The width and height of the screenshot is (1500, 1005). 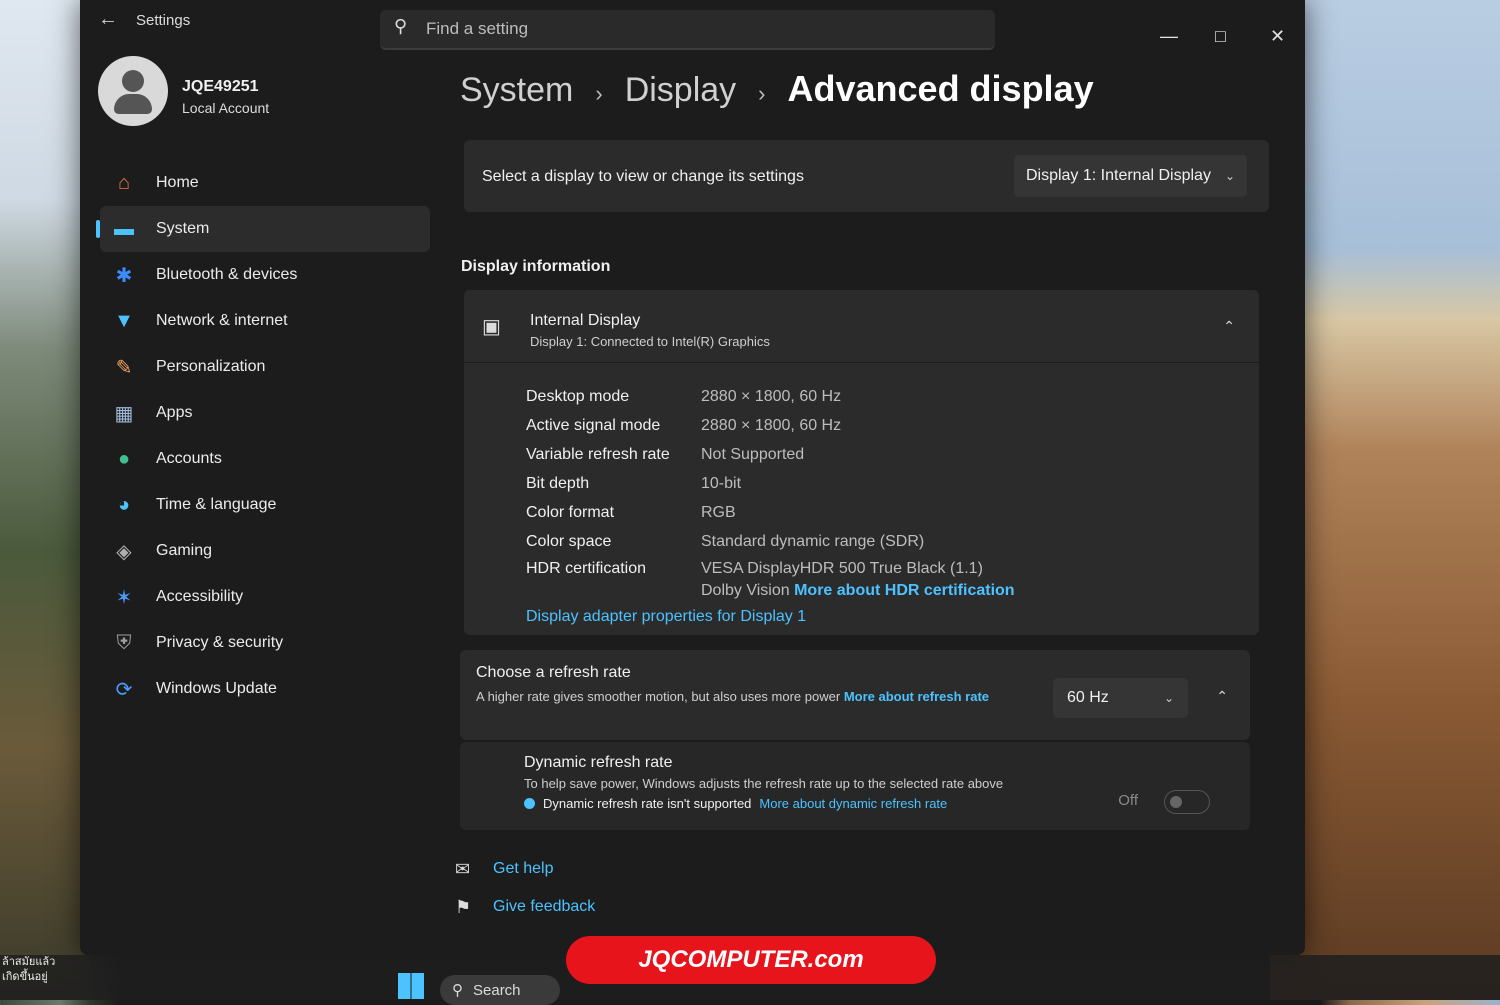 I want to click on info-row-color-format: Color format RGB, so click(x=770, y=512).